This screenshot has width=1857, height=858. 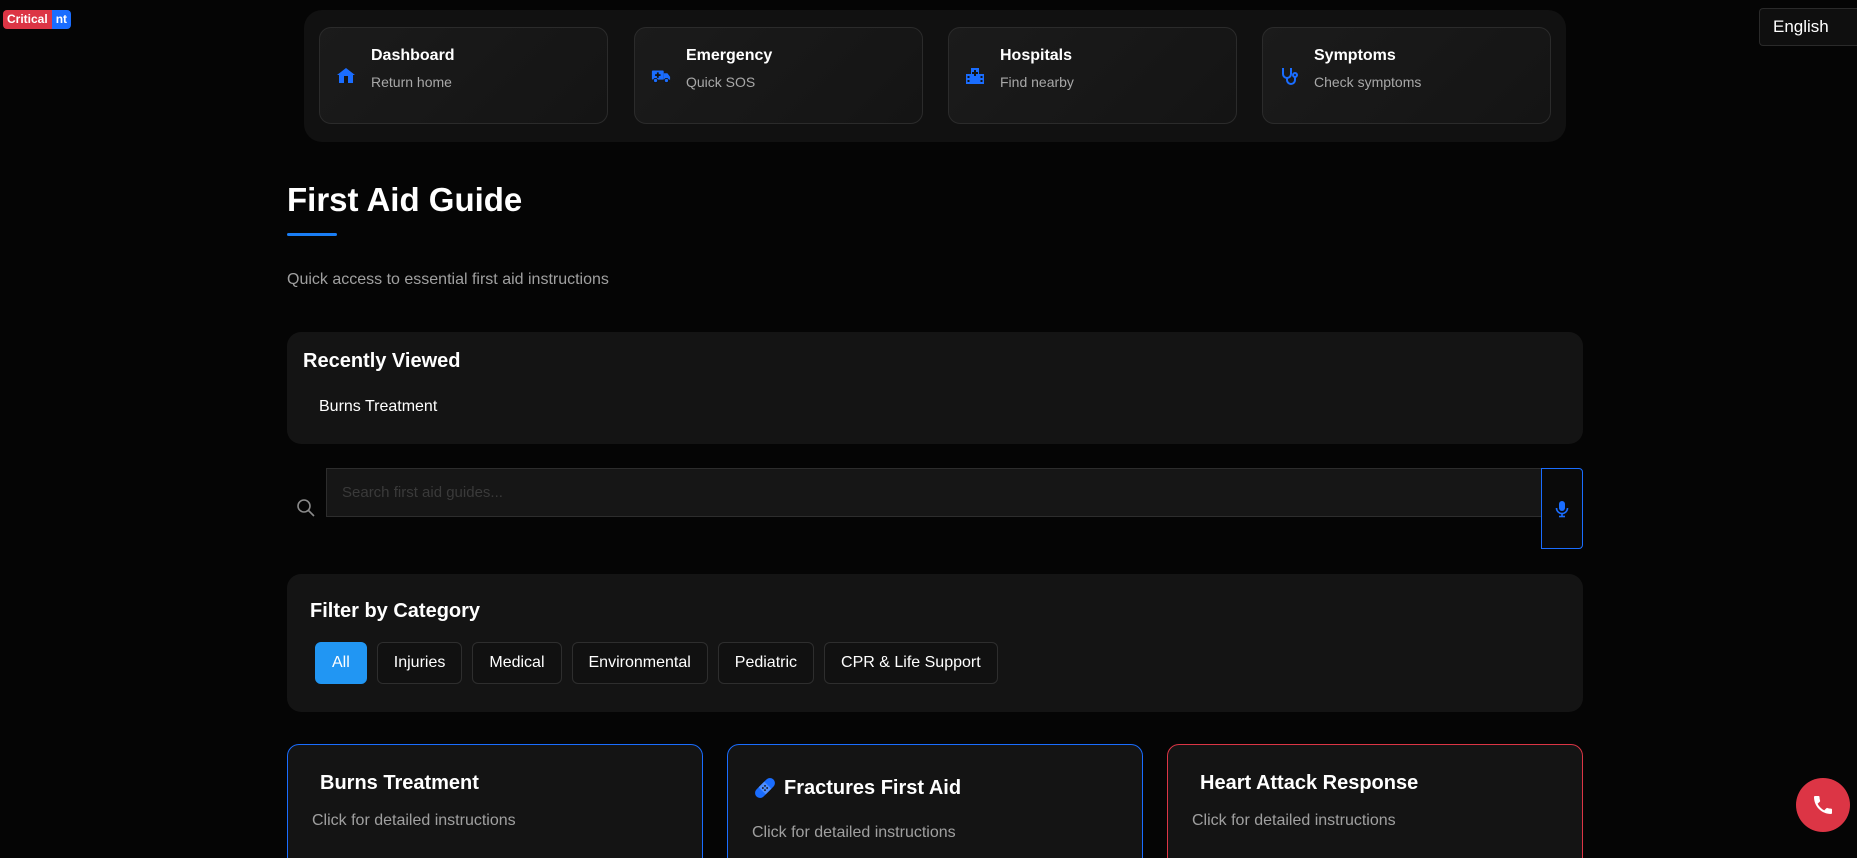 What do you see at coordinates (61, 19) in the screenshot?
I see `badge-overflow-label: nt` at bounding box center [61, 19].